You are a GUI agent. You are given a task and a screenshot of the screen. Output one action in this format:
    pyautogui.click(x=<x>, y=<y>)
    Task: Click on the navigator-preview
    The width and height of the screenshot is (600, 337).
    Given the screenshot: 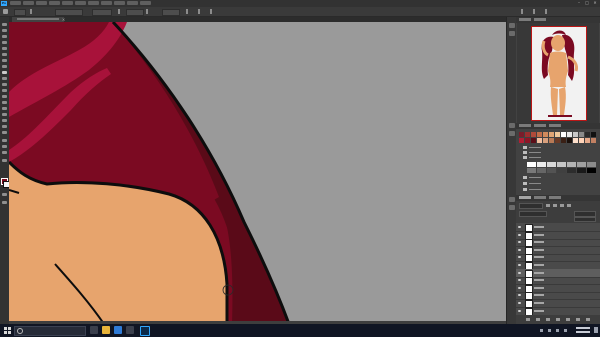 What is the action you would take?
    pyautogui.click(x=559, y=73)
    